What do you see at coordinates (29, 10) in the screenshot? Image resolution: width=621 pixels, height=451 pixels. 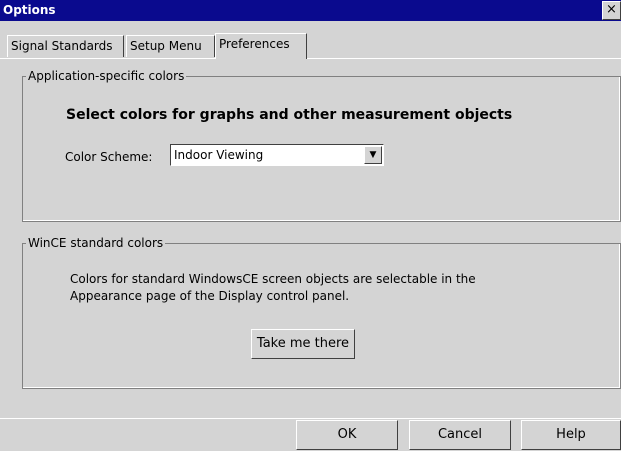 I see `window-title: Options` at bounding box center [29, 10].